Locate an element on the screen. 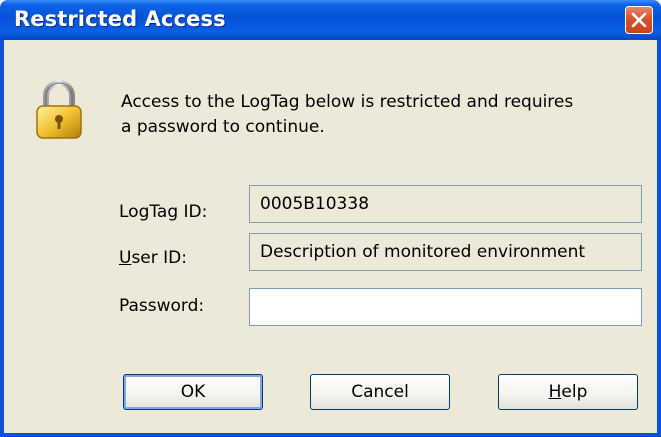  padlock-icon is located at coordinates (59, 109).